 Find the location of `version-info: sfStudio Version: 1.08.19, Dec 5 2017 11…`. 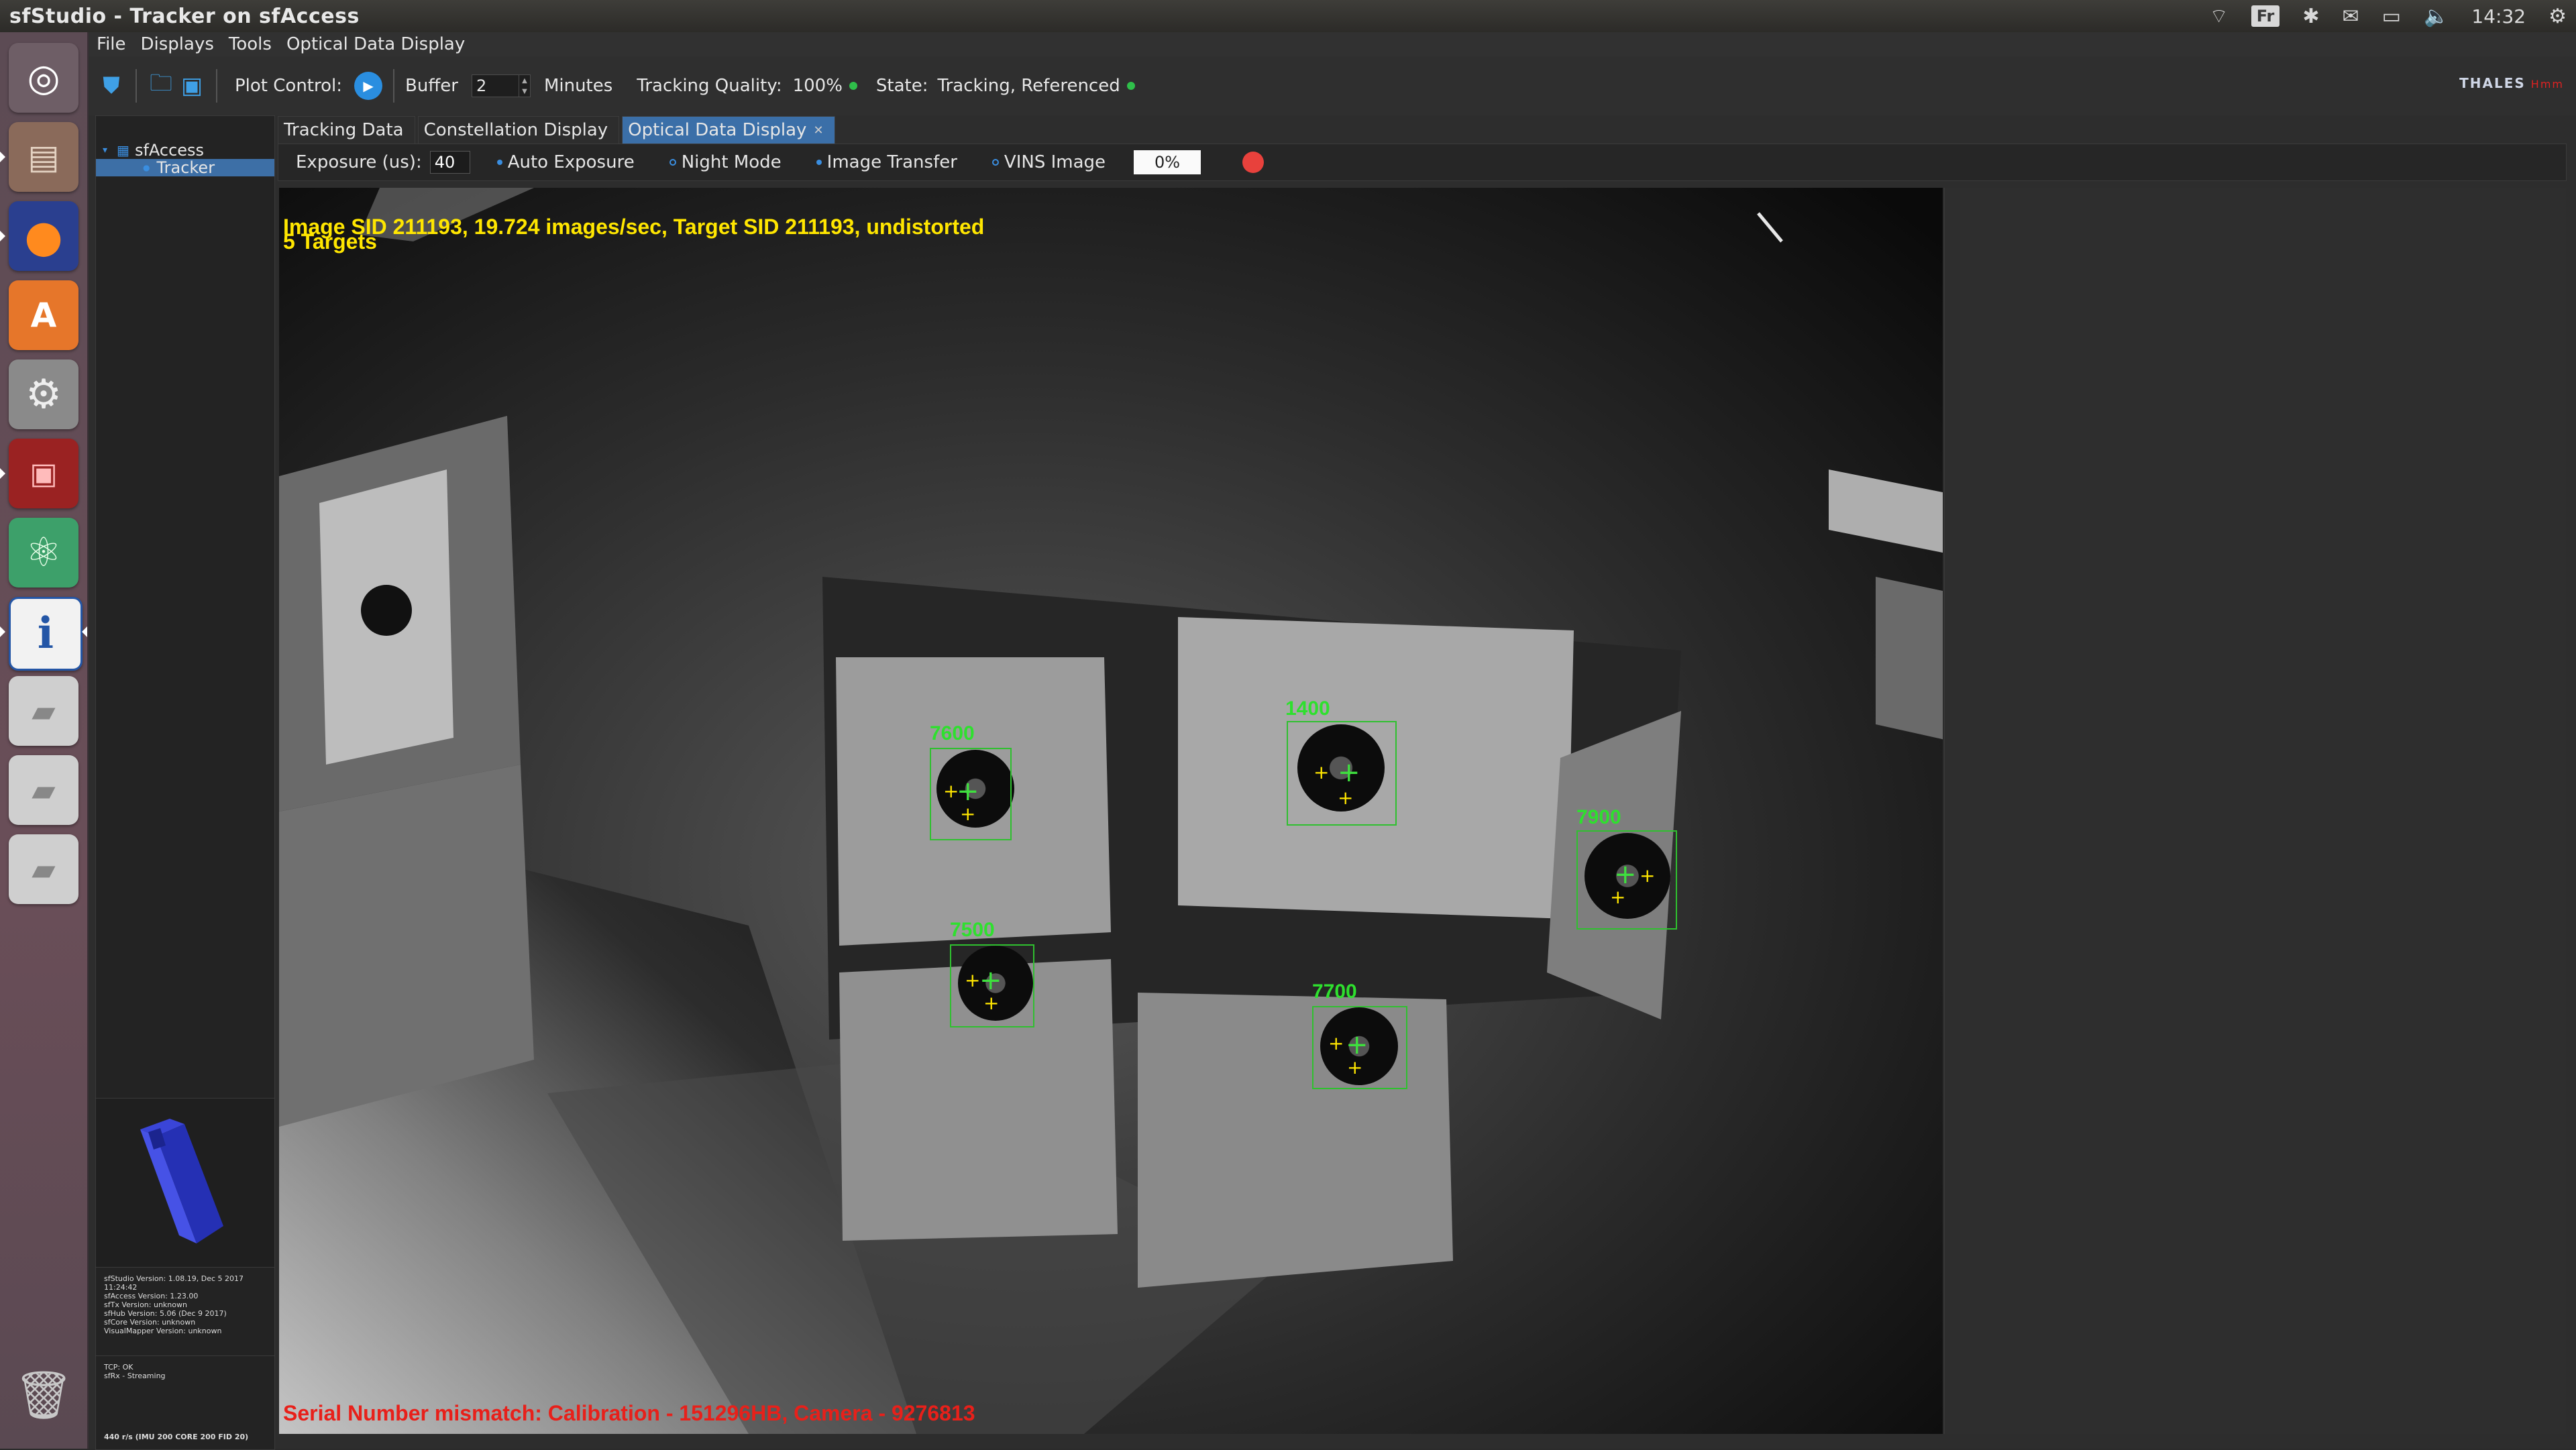

version-info: sfStudio Version: 1.08.19, Dec 5 2017 11… is located at coordinates (185, 1310).